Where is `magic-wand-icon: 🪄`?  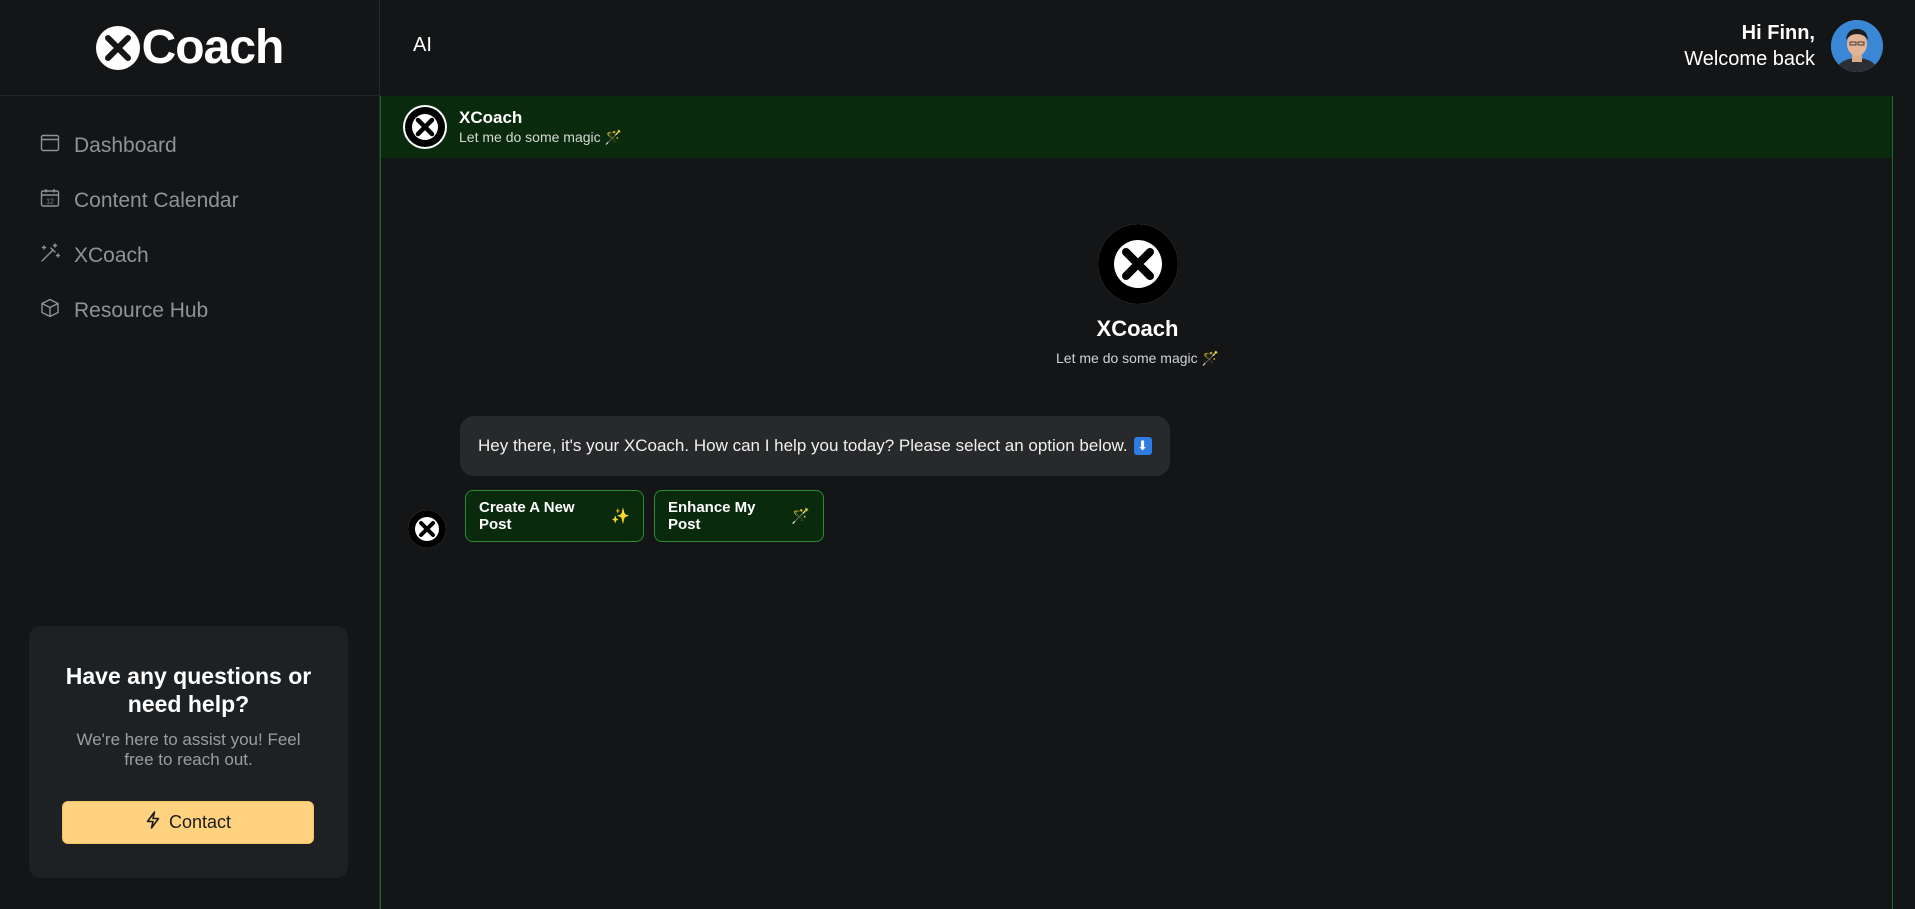
magic-wand-icon: 🪄 is located at coordinates (800, 516).